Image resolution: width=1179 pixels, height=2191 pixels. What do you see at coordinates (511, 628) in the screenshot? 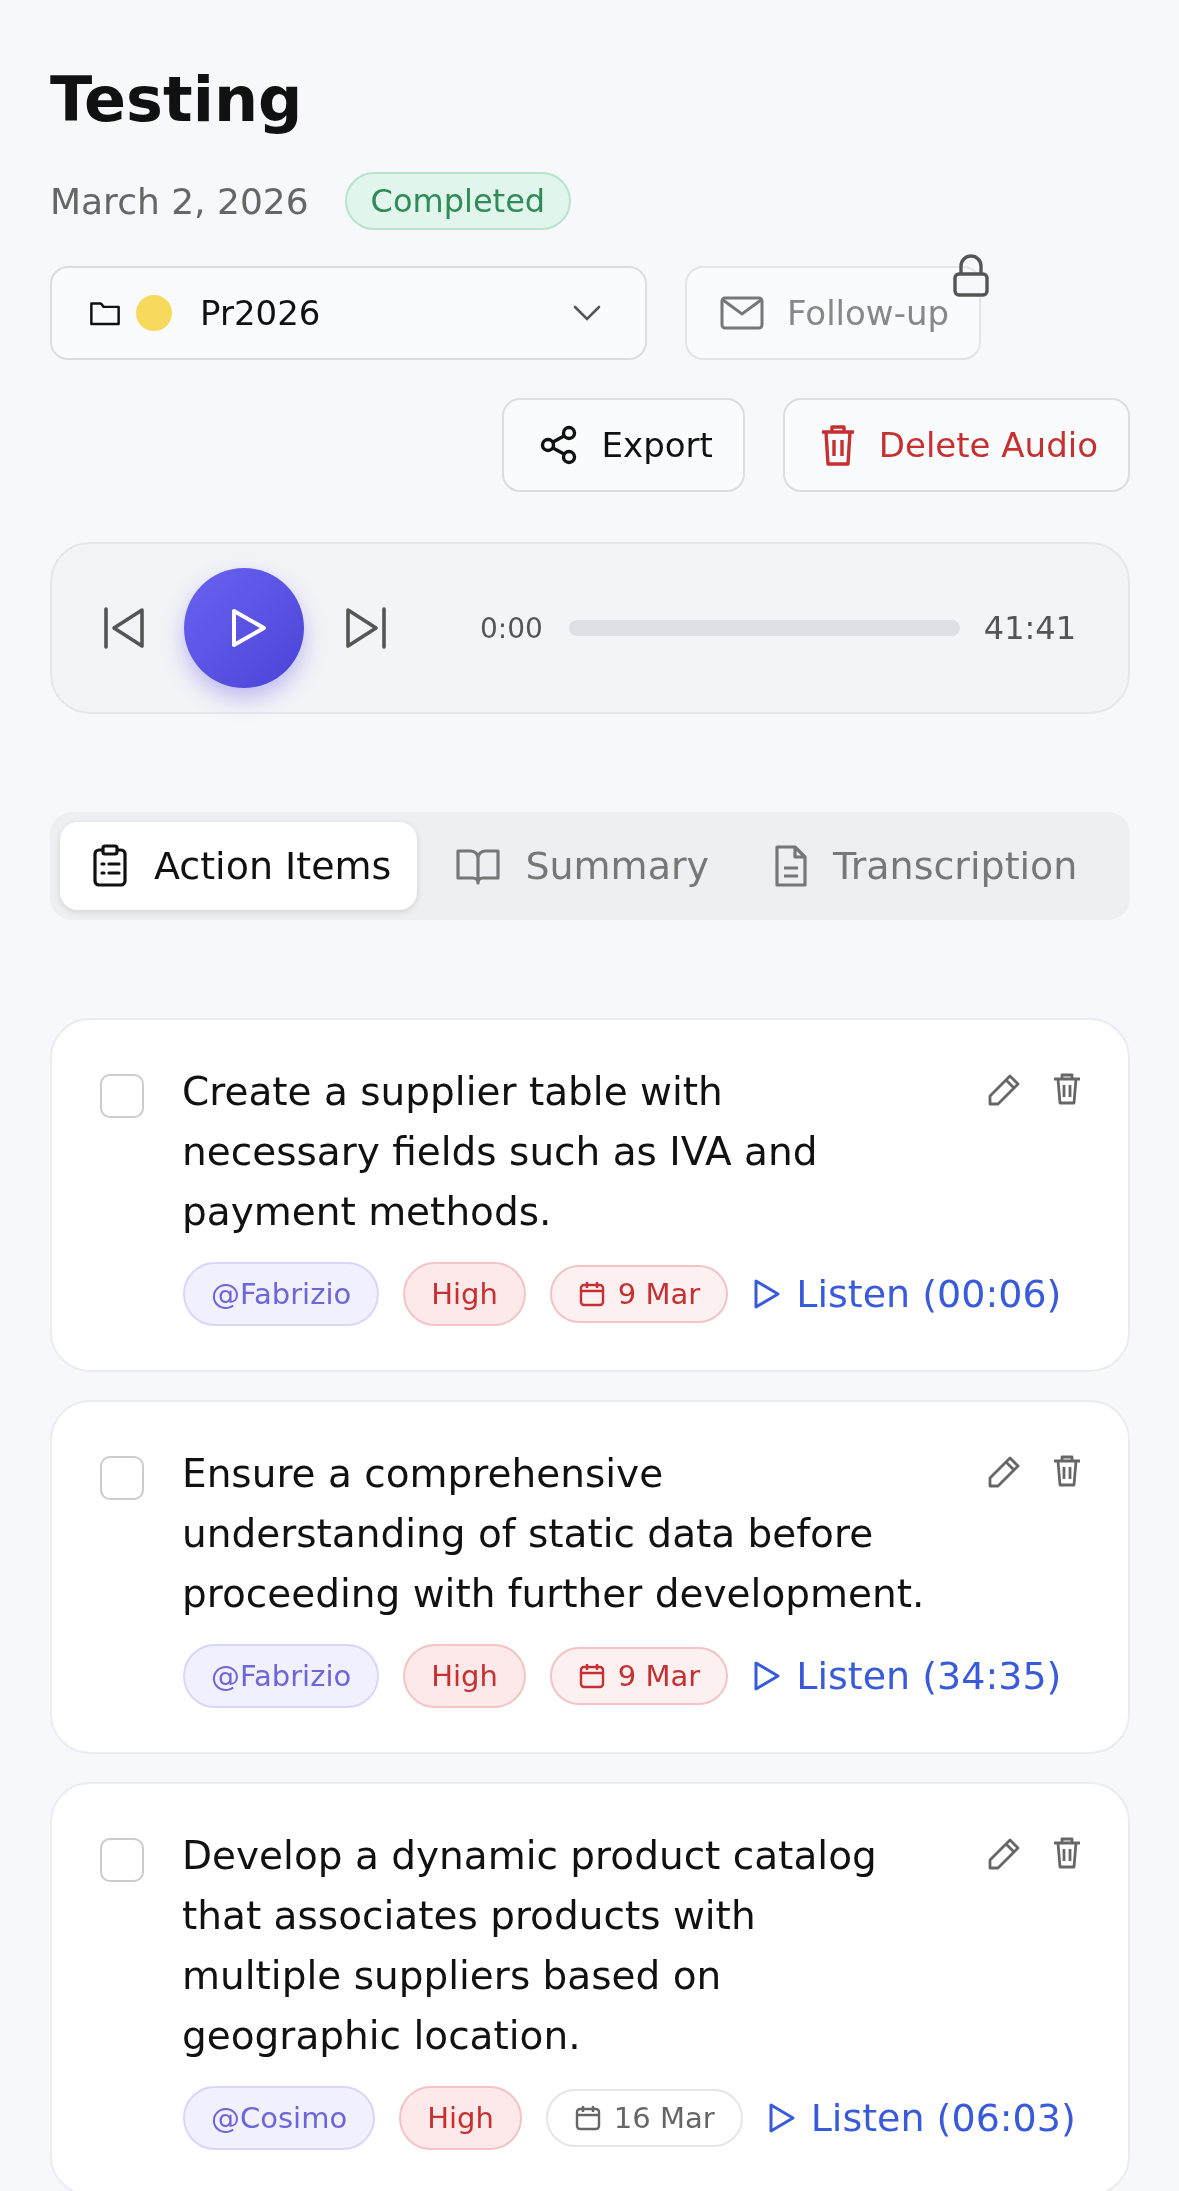
I see `current-time: 0:00` at bounding box center [511, 628].